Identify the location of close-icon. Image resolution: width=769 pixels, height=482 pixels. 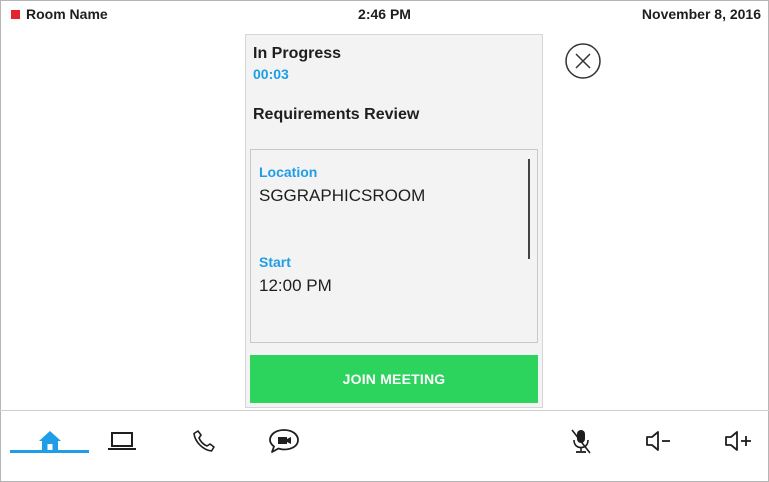
(583, 61).